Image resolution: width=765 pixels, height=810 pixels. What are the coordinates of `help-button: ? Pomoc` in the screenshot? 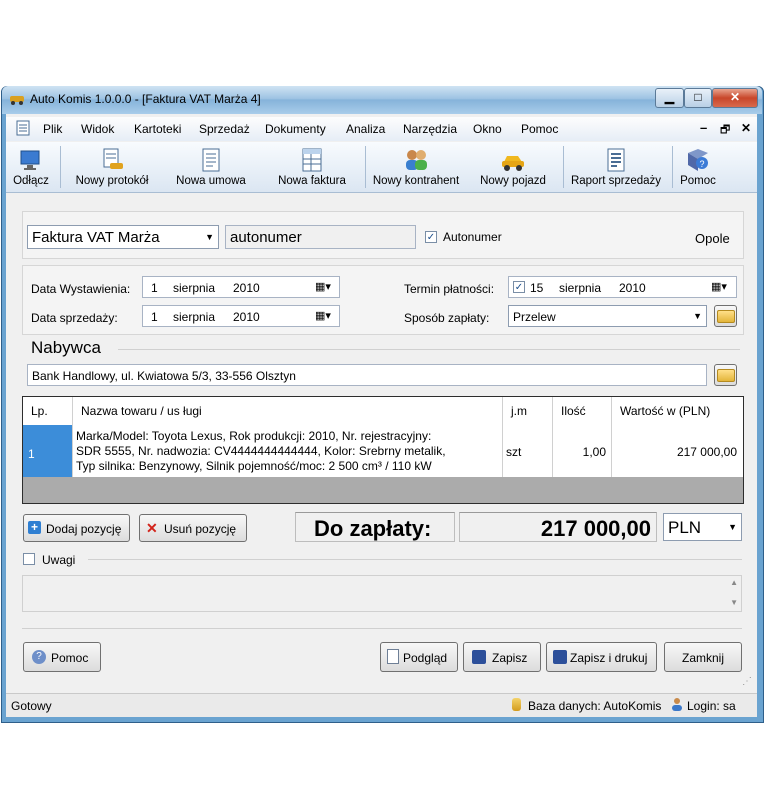 It's located at (62, 657).